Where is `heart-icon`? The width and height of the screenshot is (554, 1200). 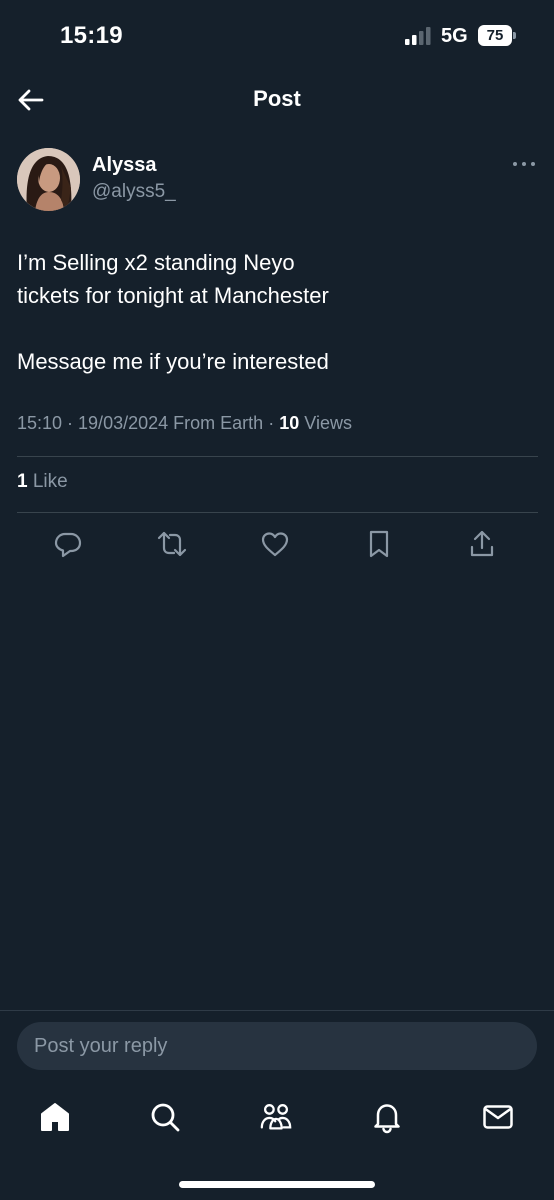 heart-icon is located at coordinates (275, 544).